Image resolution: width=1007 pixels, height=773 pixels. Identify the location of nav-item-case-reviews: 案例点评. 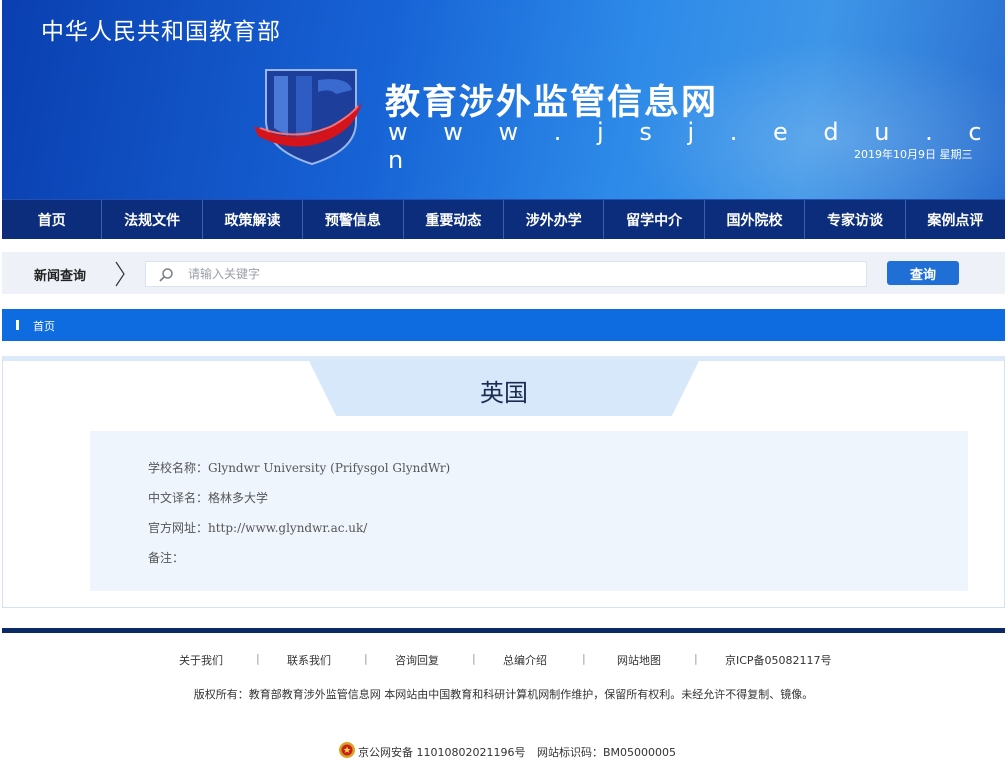
(955, 219).